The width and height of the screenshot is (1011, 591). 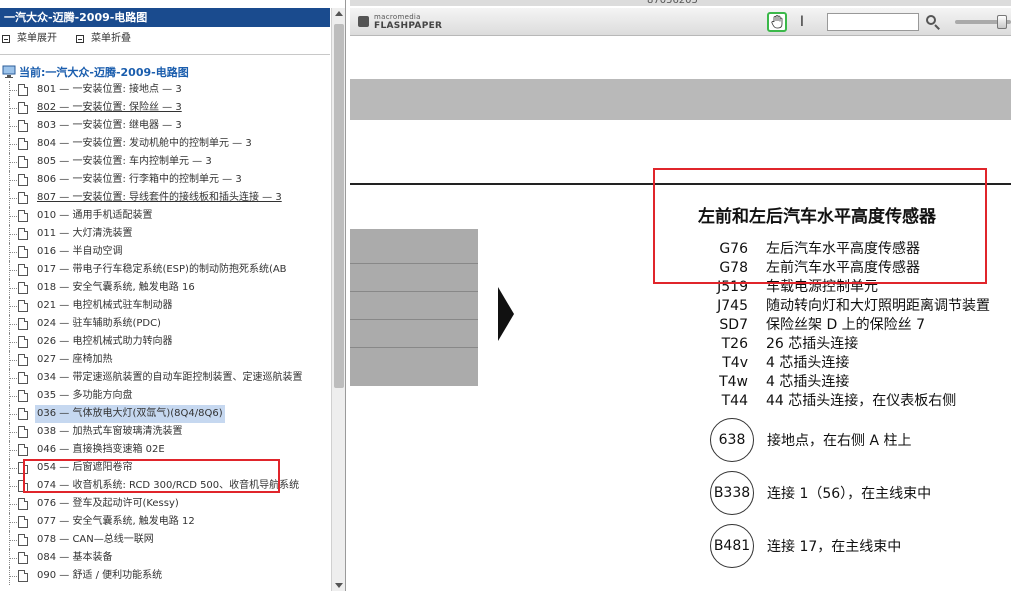 What do you see at coordinates (166, 126) in the screenshot?
I see `tree-item: 803 — 一安装位置: 继电器 — 3` at bounding box center [166, 126].